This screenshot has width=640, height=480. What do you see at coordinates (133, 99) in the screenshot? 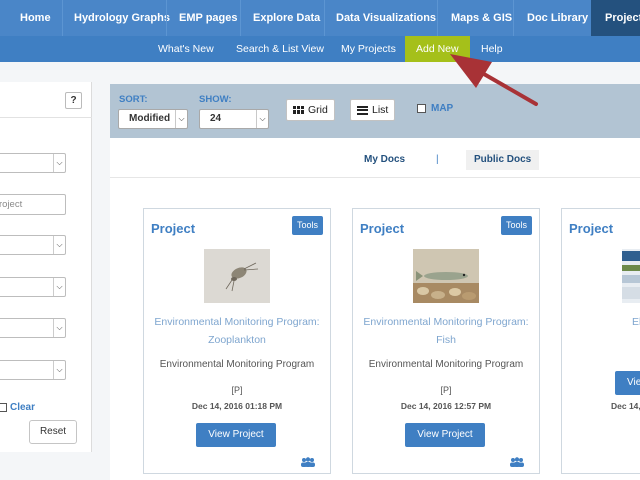
I see `sort-label: SORT:` at bounding box center [133, 99].